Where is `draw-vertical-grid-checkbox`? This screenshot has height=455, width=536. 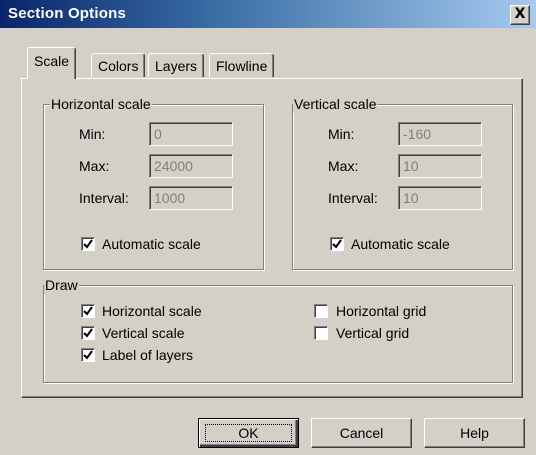
draw-vertical-grid-checkbox is located at coordinates (321, 333).